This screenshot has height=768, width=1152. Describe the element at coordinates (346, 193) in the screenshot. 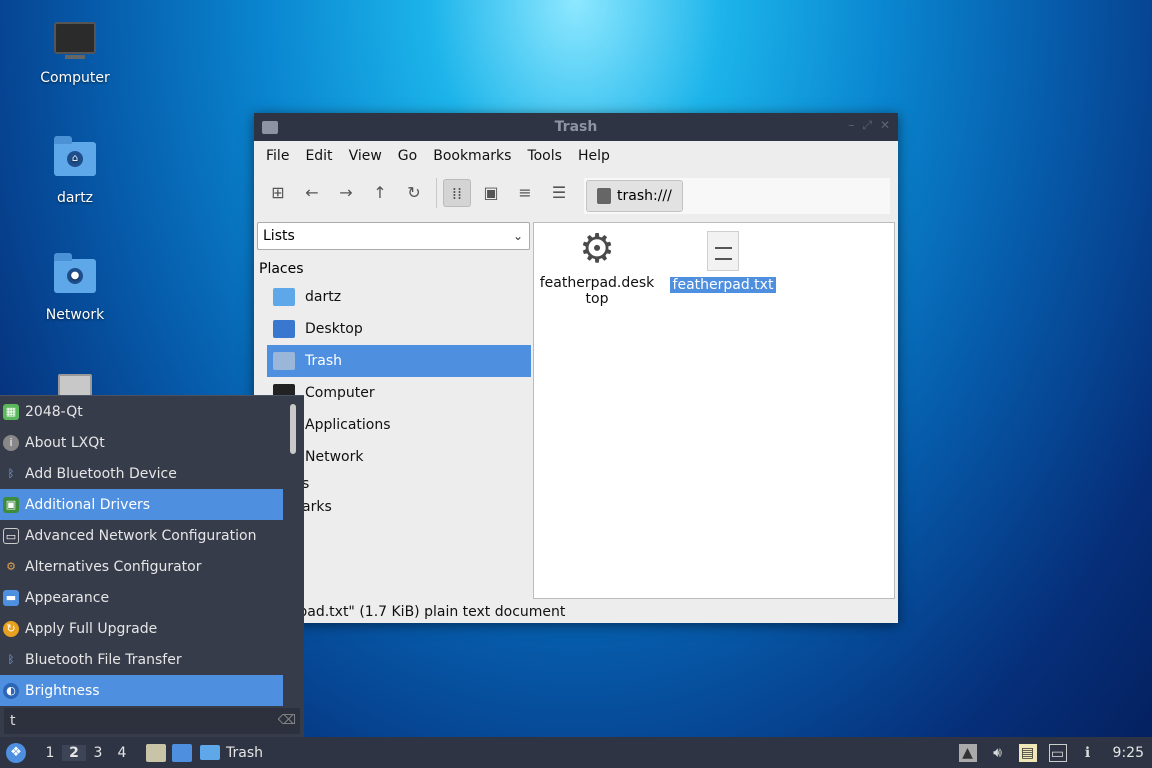

I see `forward-icon: →` at that location.